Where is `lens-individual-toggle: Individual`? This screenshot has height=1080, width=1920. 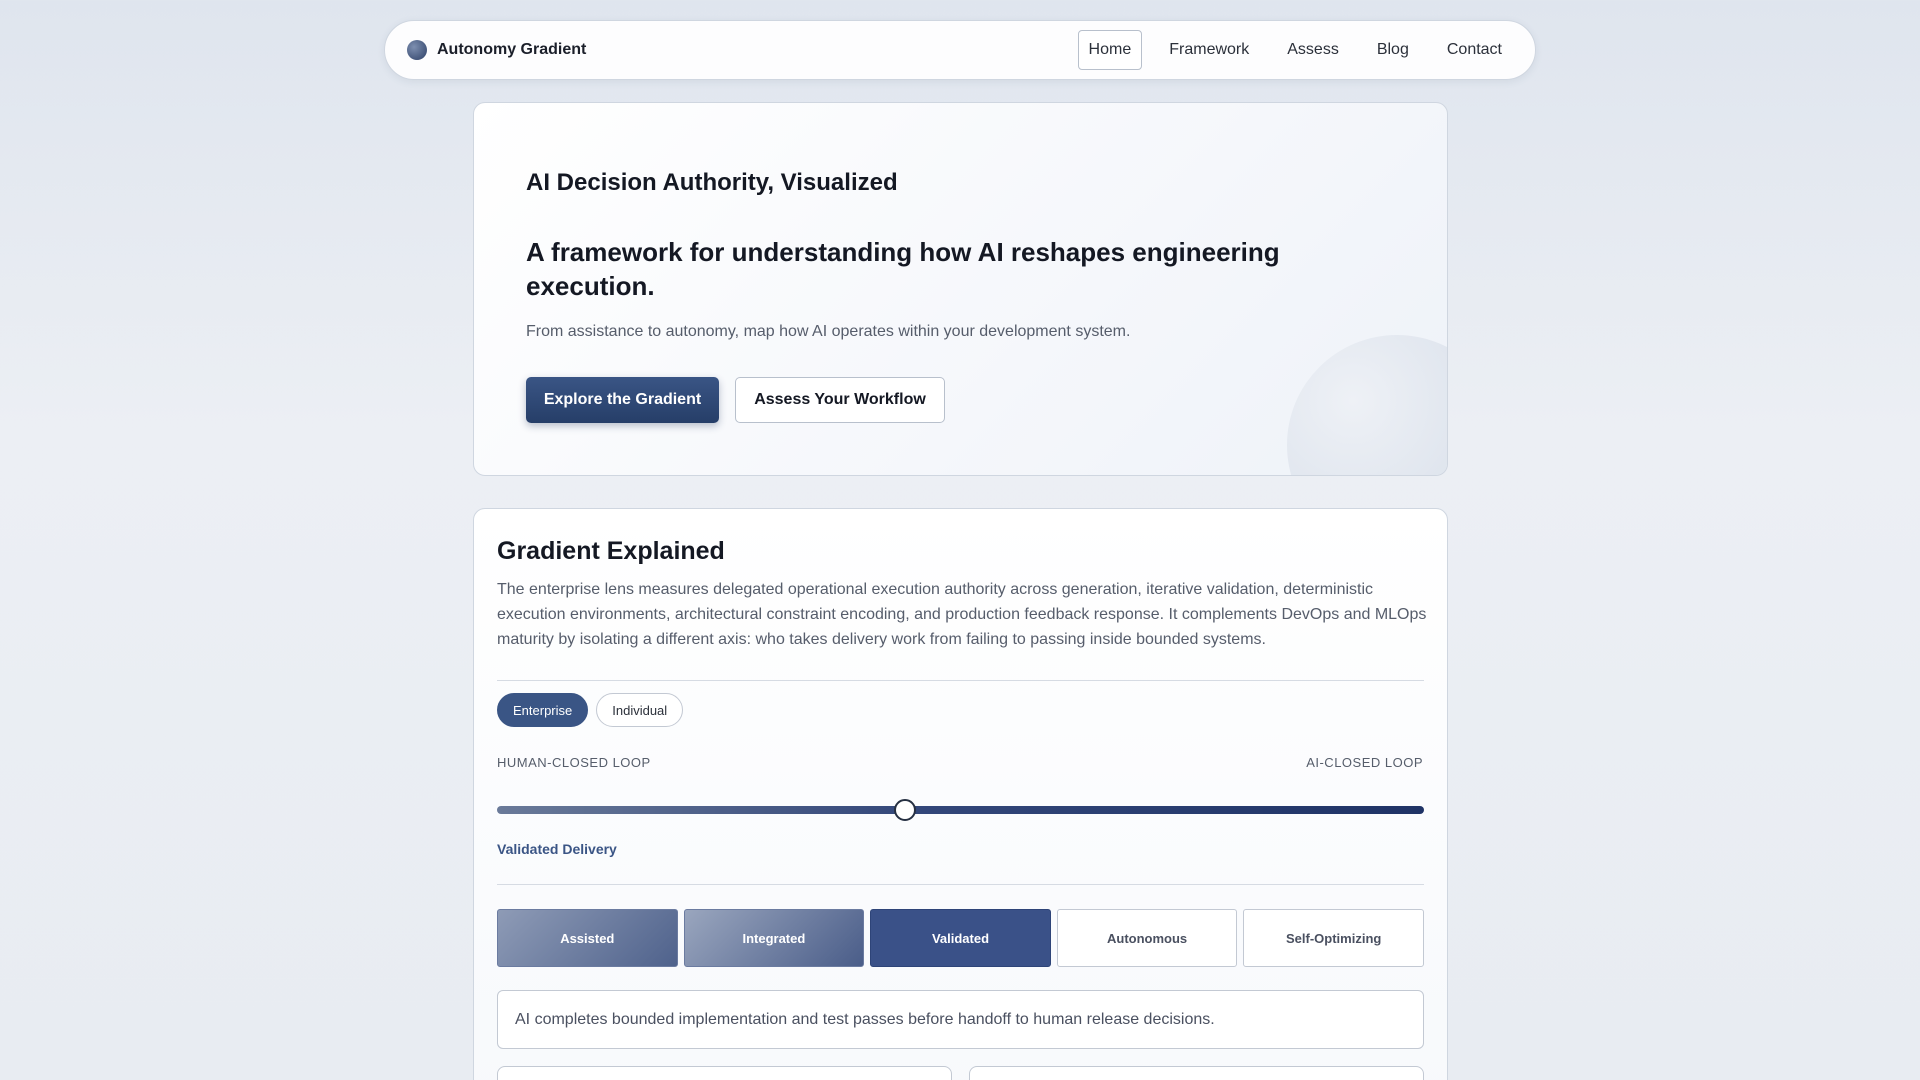 lens-individual-toggle: Individual is located at coordinates (640, 710).